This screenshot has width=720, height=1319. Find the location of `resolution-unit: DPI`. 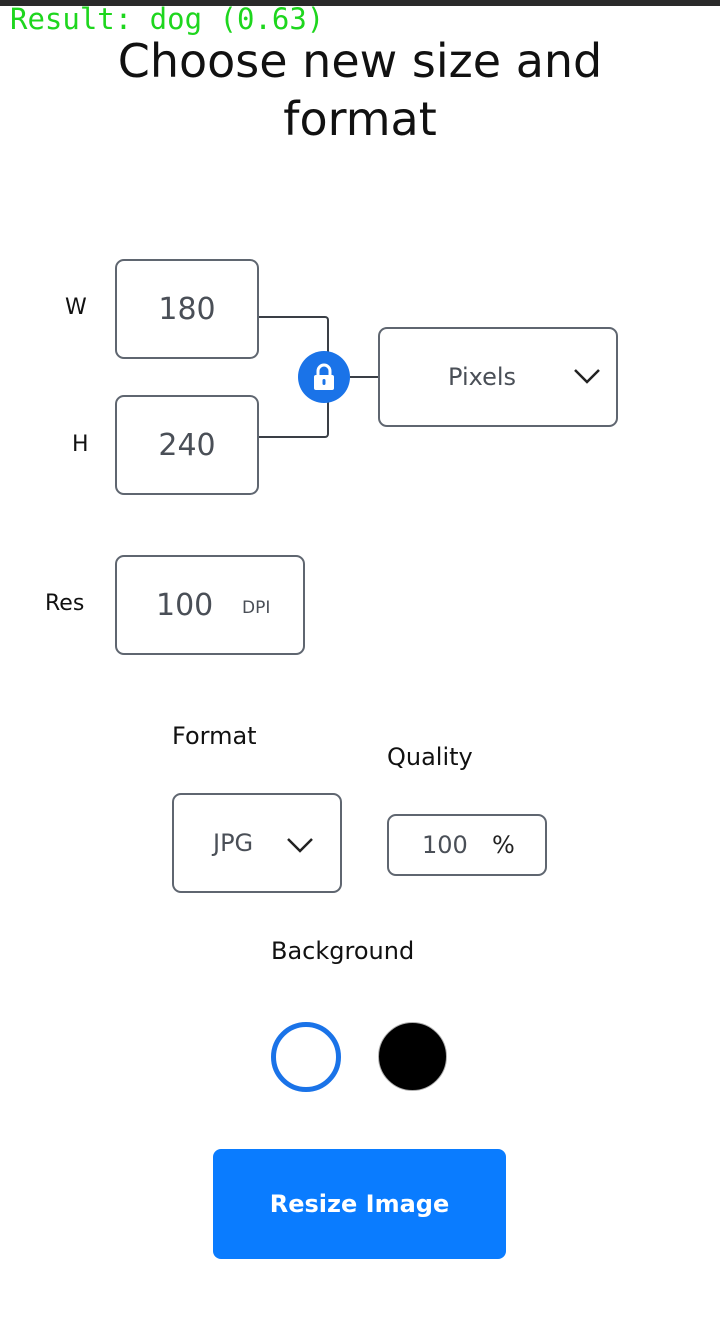

resolution-unit: DPI is located at coordinates (256, 608).